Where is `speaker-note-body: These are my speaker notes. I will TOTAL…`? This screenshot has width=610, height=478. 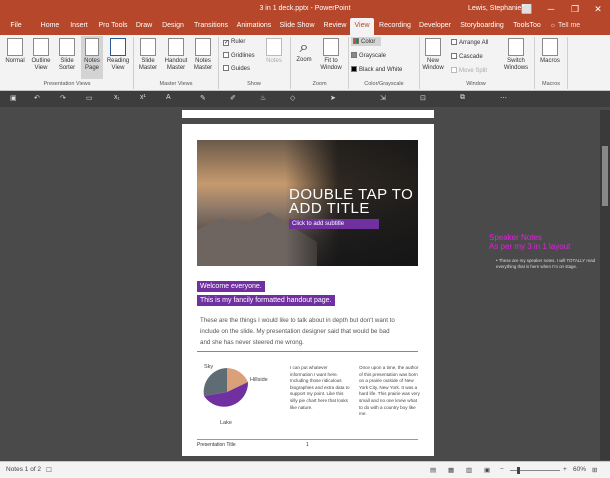 speaker-note-body: These are my speaker notes. I will TOTAL… is located at coordinates (546, 263).